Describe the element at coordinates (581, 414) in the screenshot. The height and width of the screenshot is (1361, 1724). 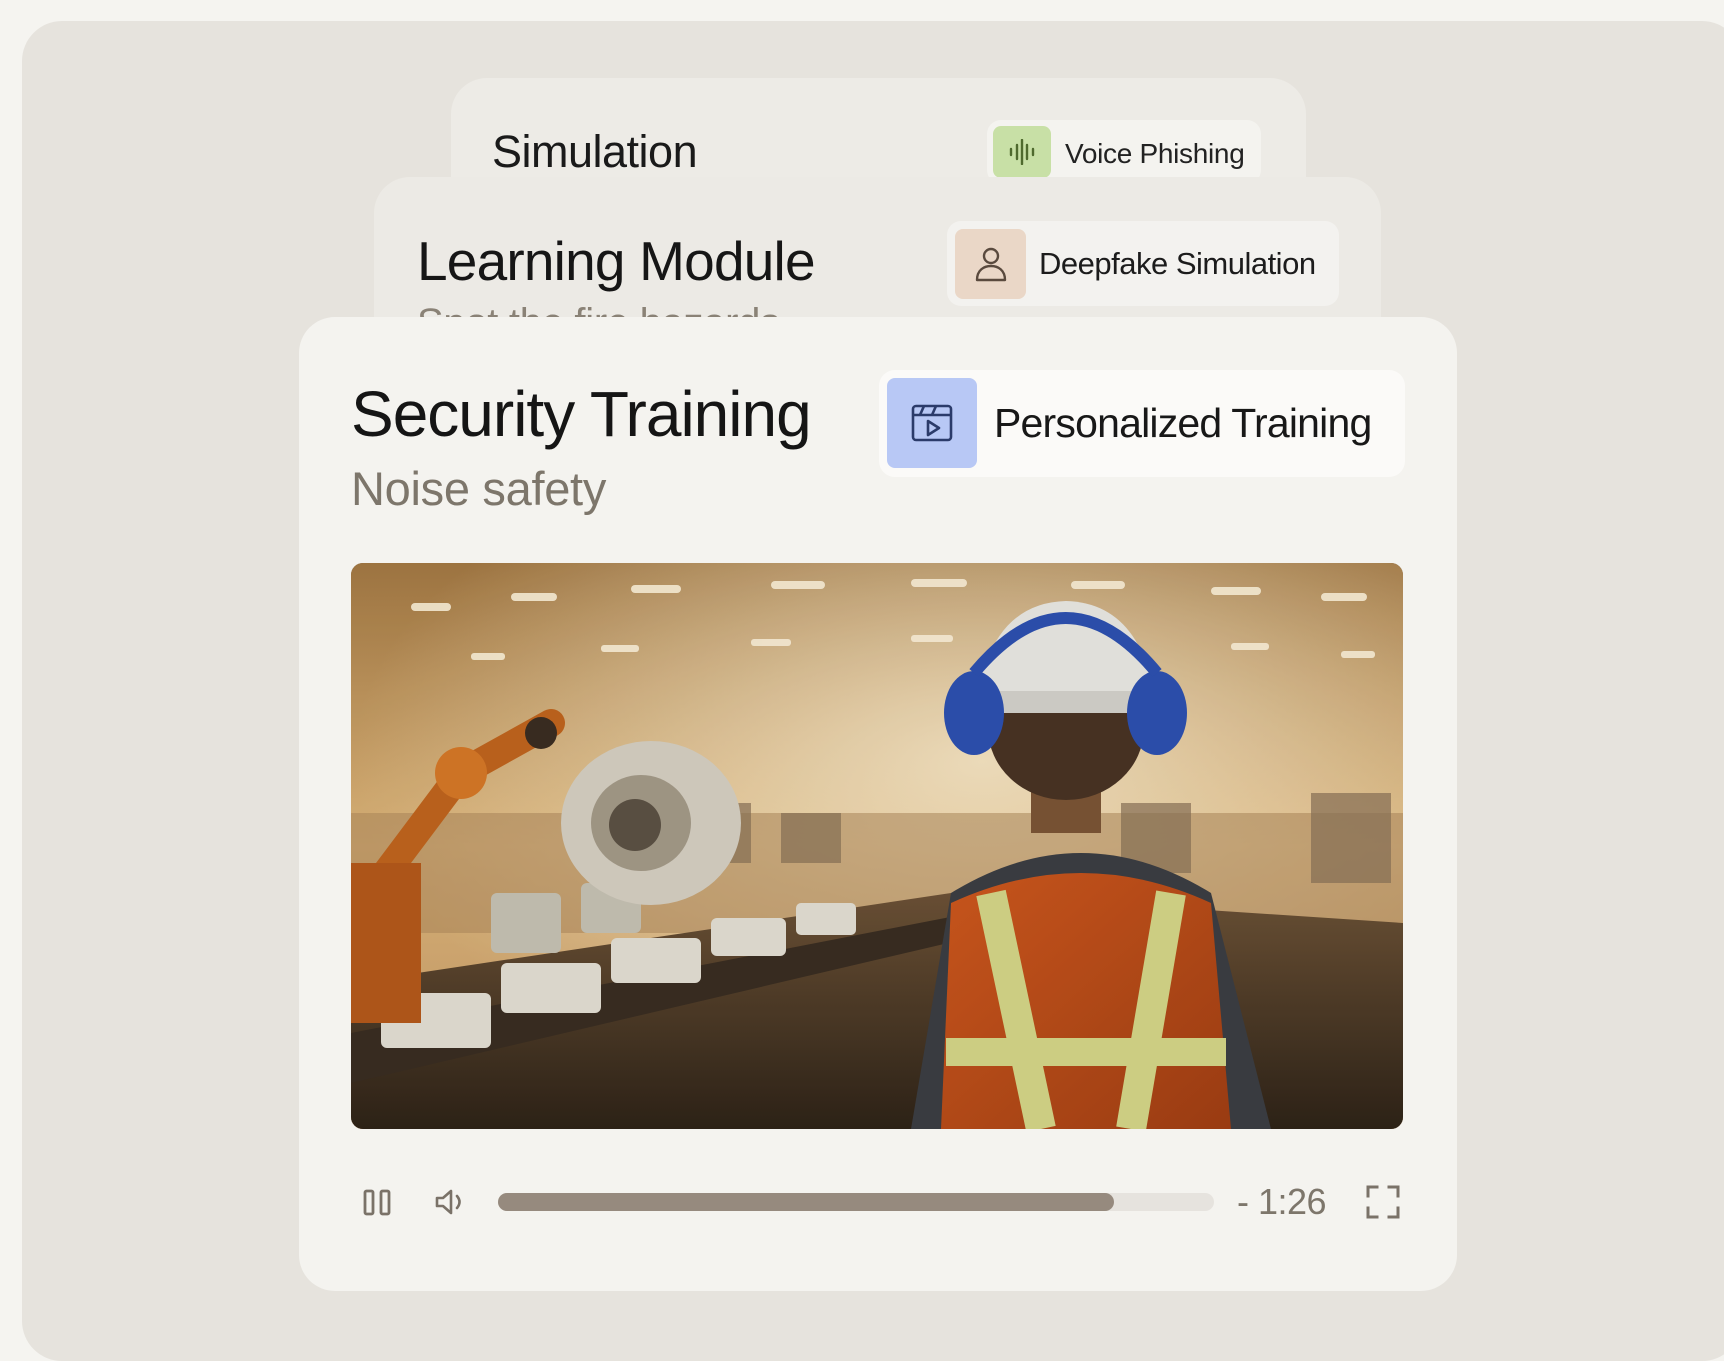
I see `card-title: Security Training` at that location.